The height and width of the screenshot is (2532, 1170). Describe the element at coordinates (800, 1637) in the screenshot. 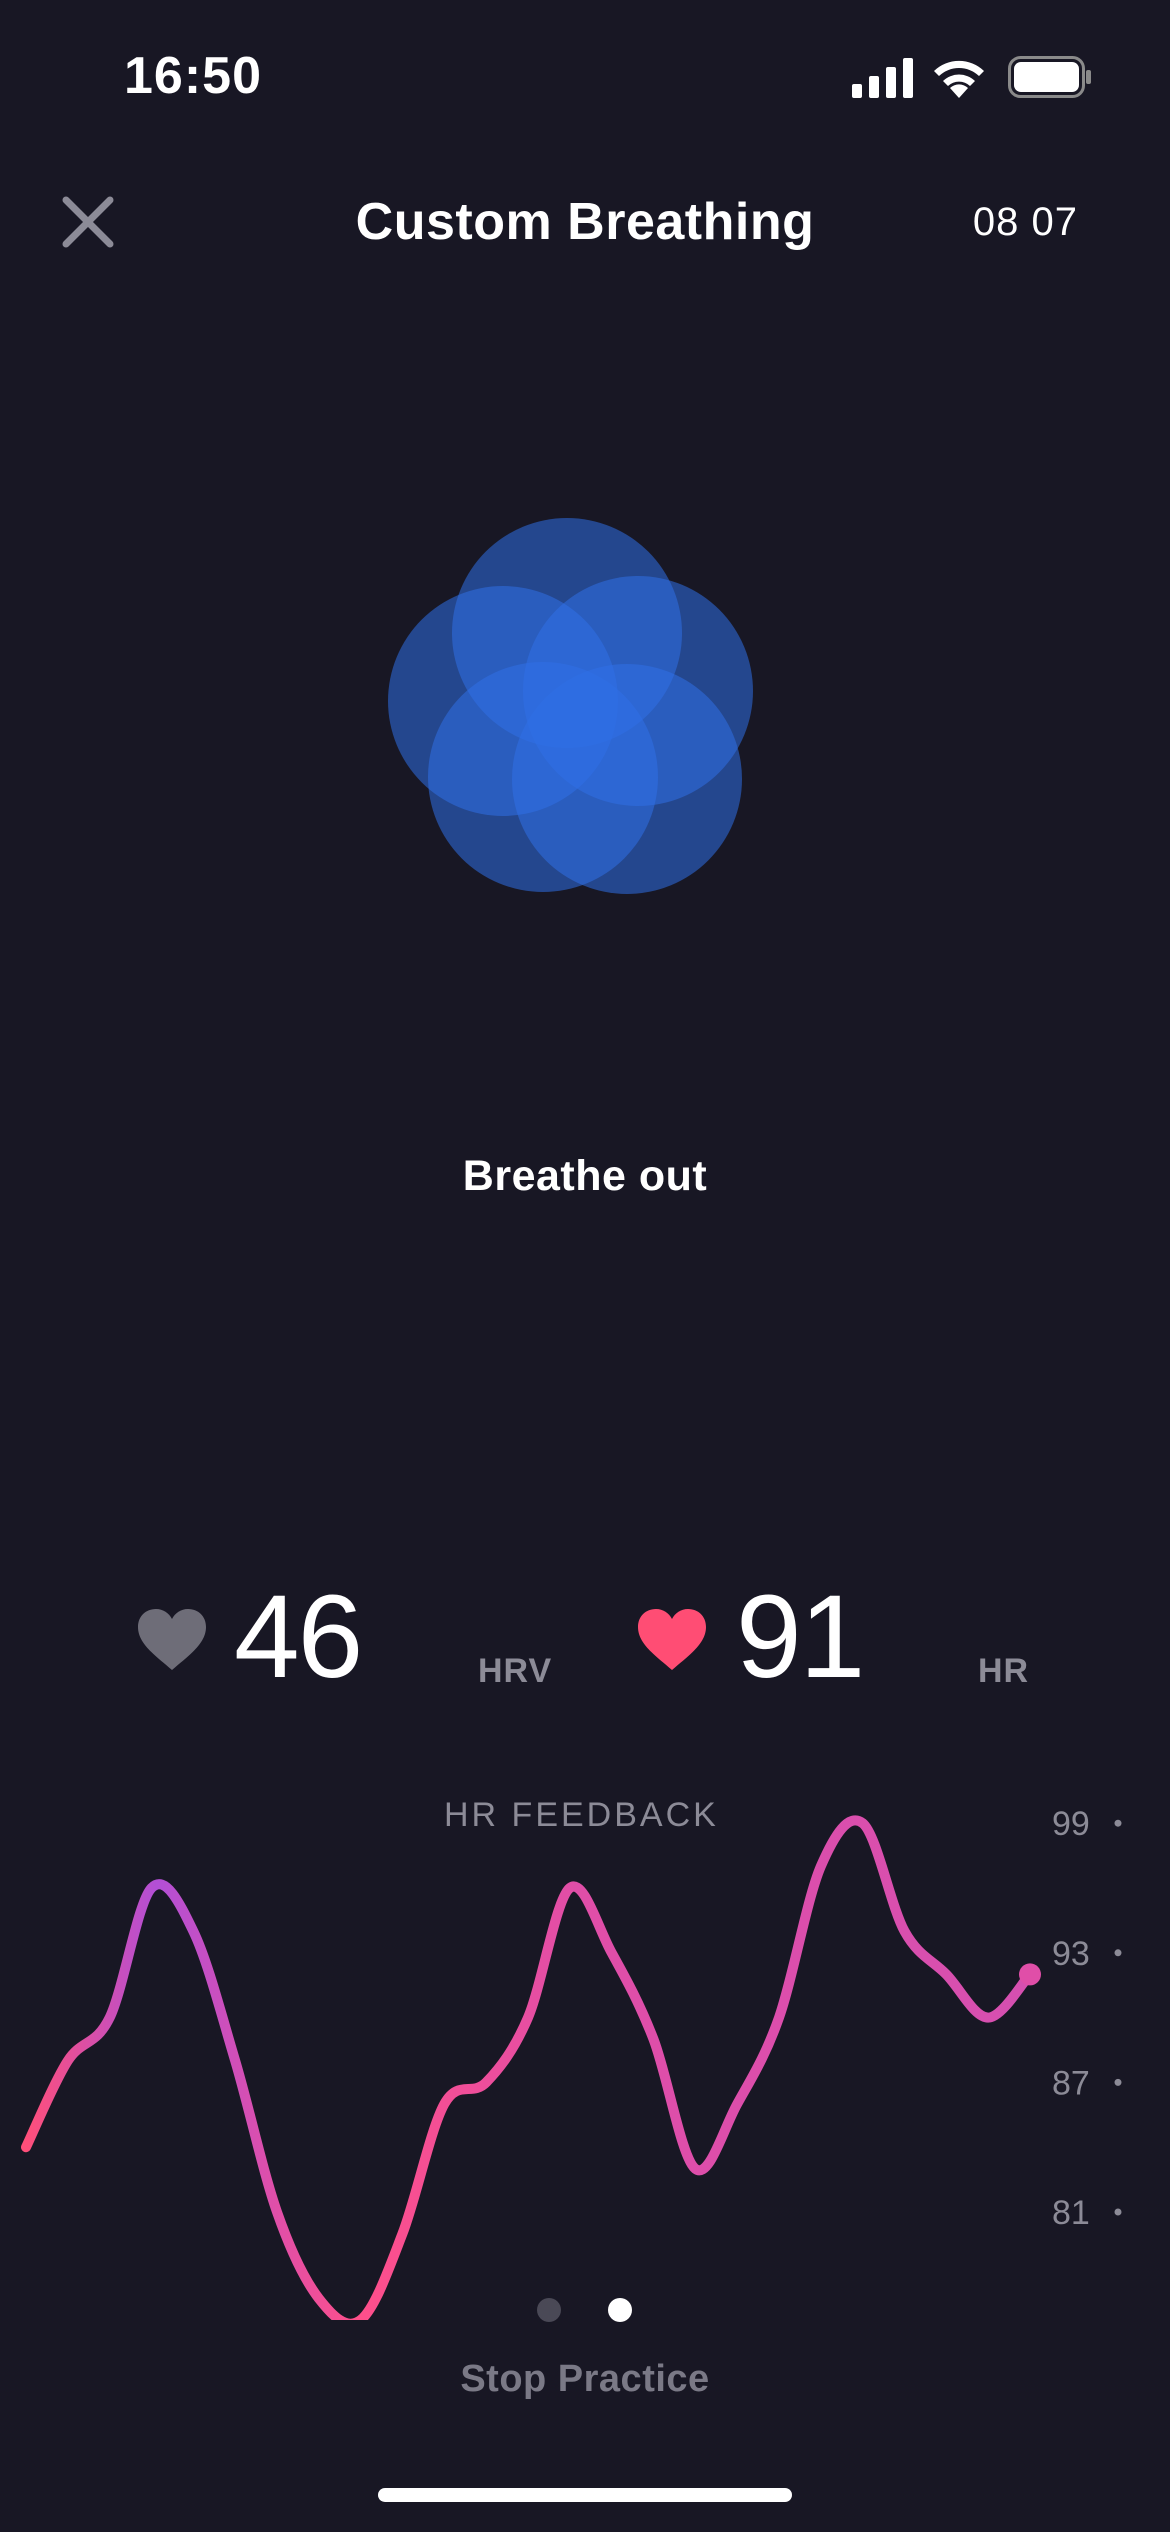

I see `hr-value: 91` at that location.